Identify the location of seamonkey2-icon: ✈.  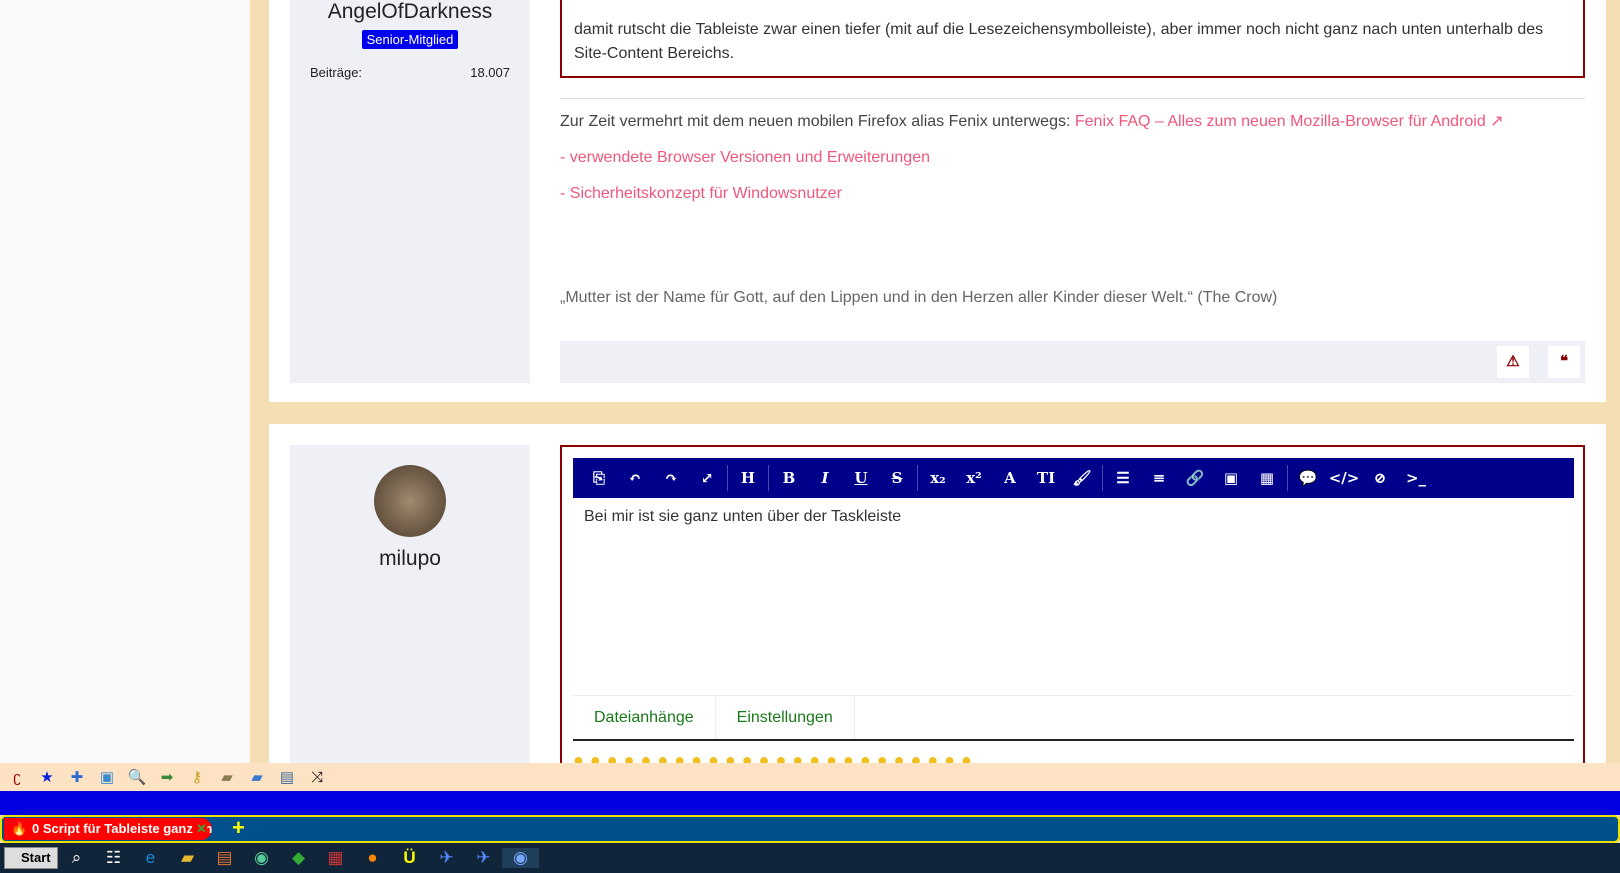
(483, 858).